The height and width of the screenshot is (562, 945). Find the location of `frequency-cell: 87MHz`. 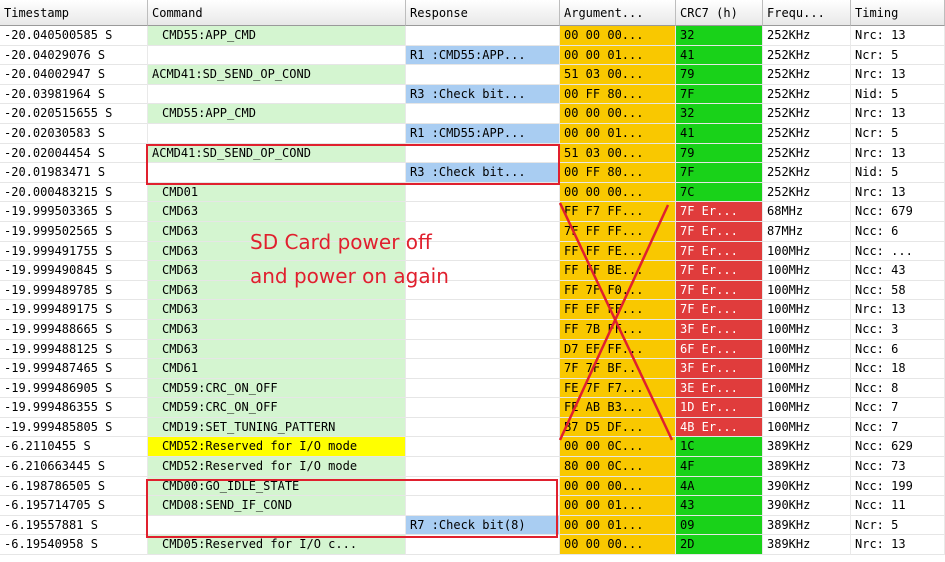

frequency-cell: 87MHz is located at coordinates (807, 231).